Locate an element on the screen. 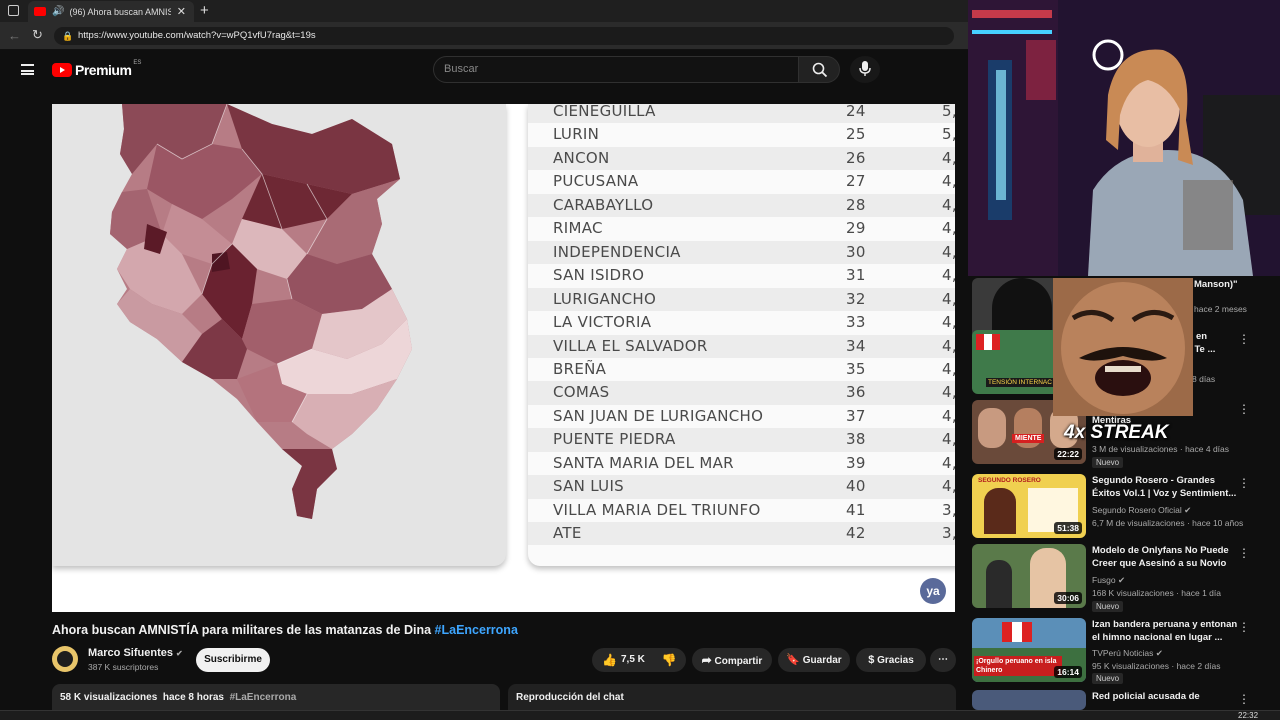  table-row: CIENEGUILLA 24 5, is located at coordinates (741, 114).